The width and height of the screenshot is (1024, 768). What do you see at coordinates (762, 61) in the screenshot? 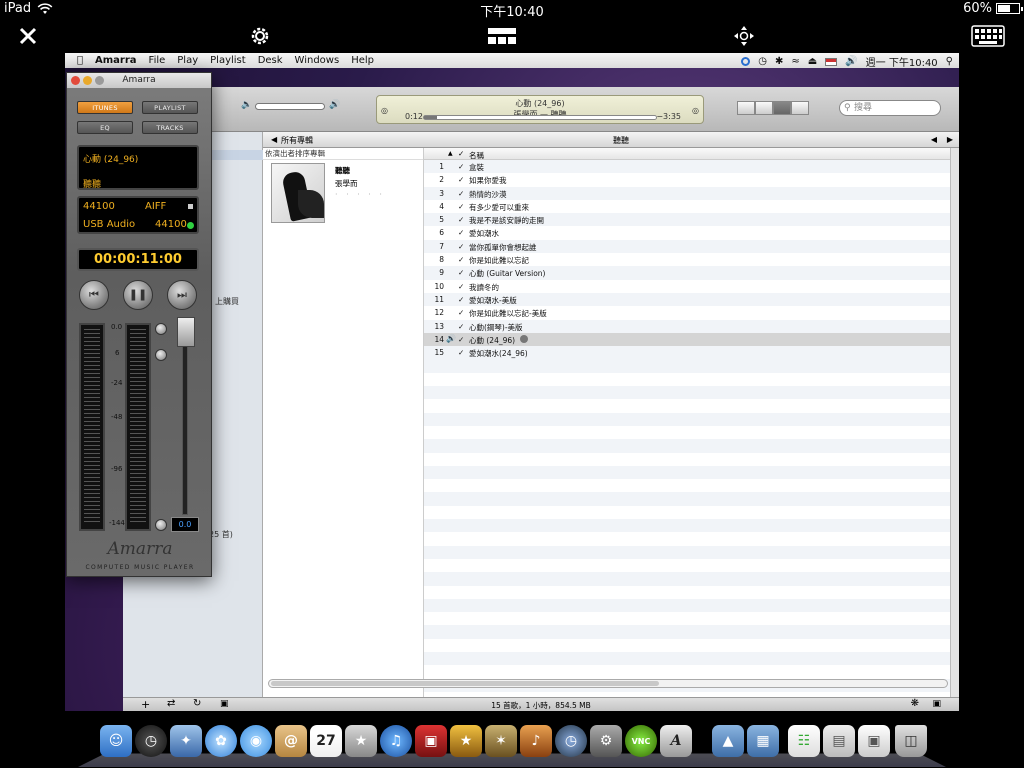
I see `time-machine-icon: ◷` at bounding box center [762, 61].